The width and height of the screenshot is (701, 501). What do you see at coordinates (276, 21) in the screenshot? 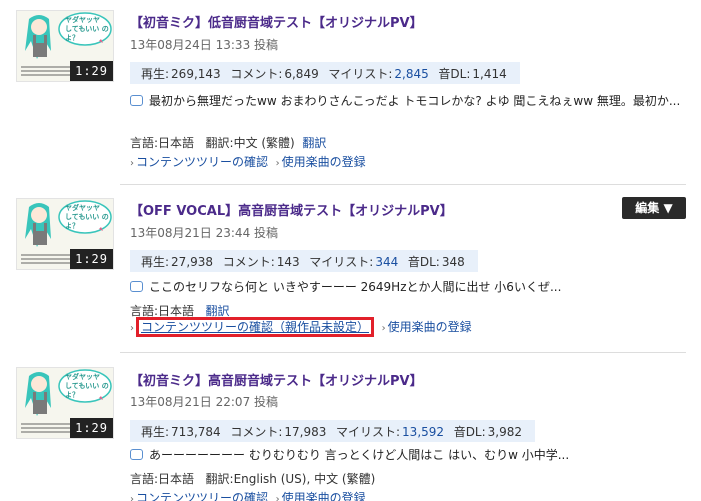
I see `video-title-link: 【初音ミク】低音厨音域テスト【オリジナルPV】` at bounding box center [276, 21].